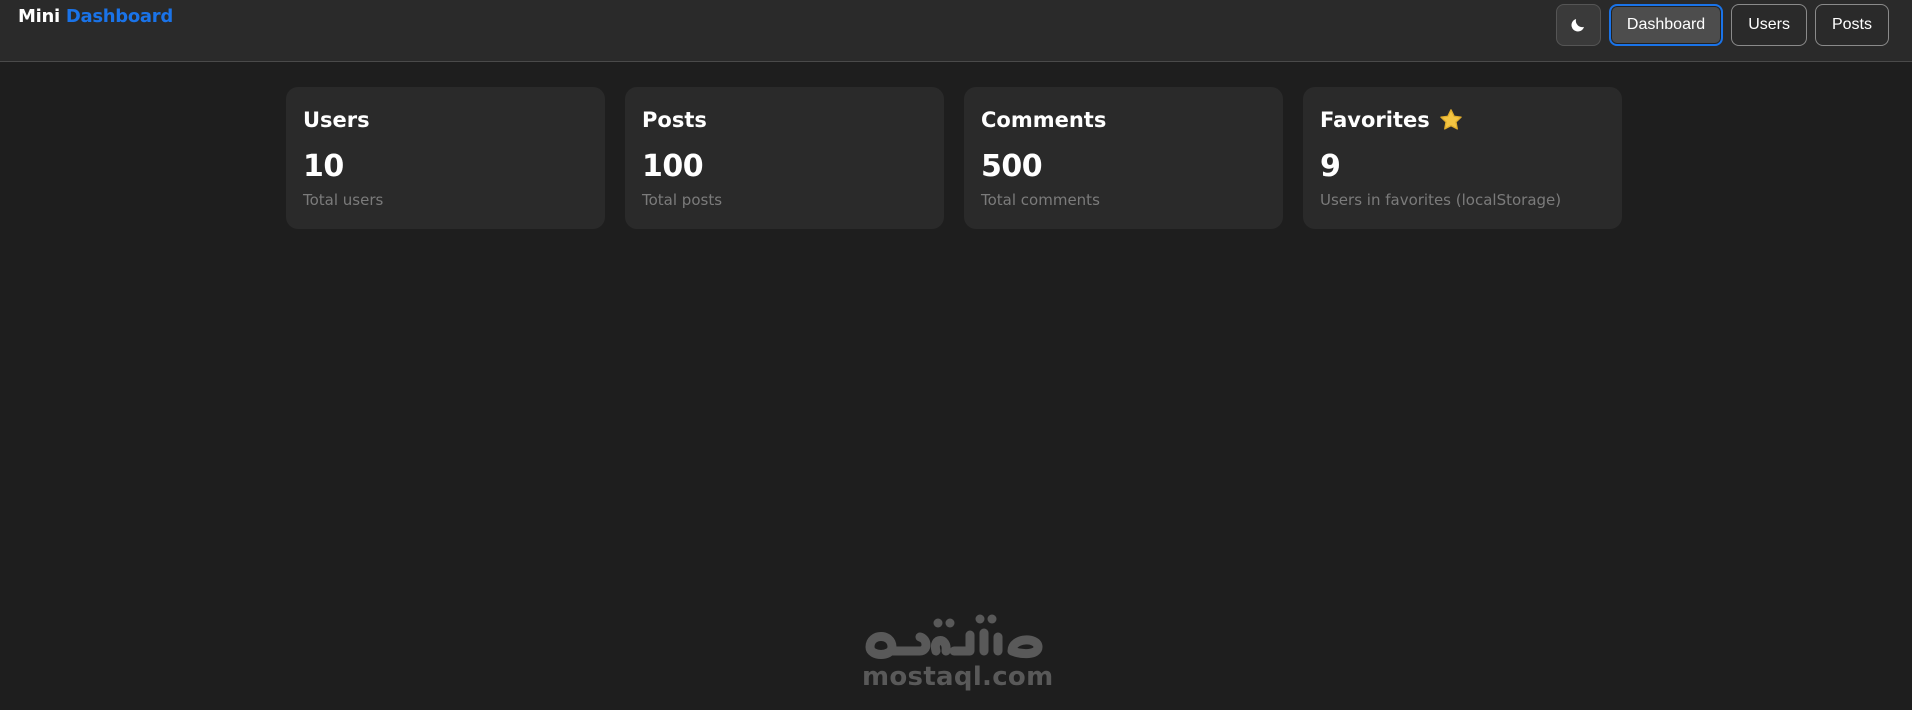 This screenshot has height=710, width=1912. I want to click on nav-posts-button: Posts, so click(1851, 25).